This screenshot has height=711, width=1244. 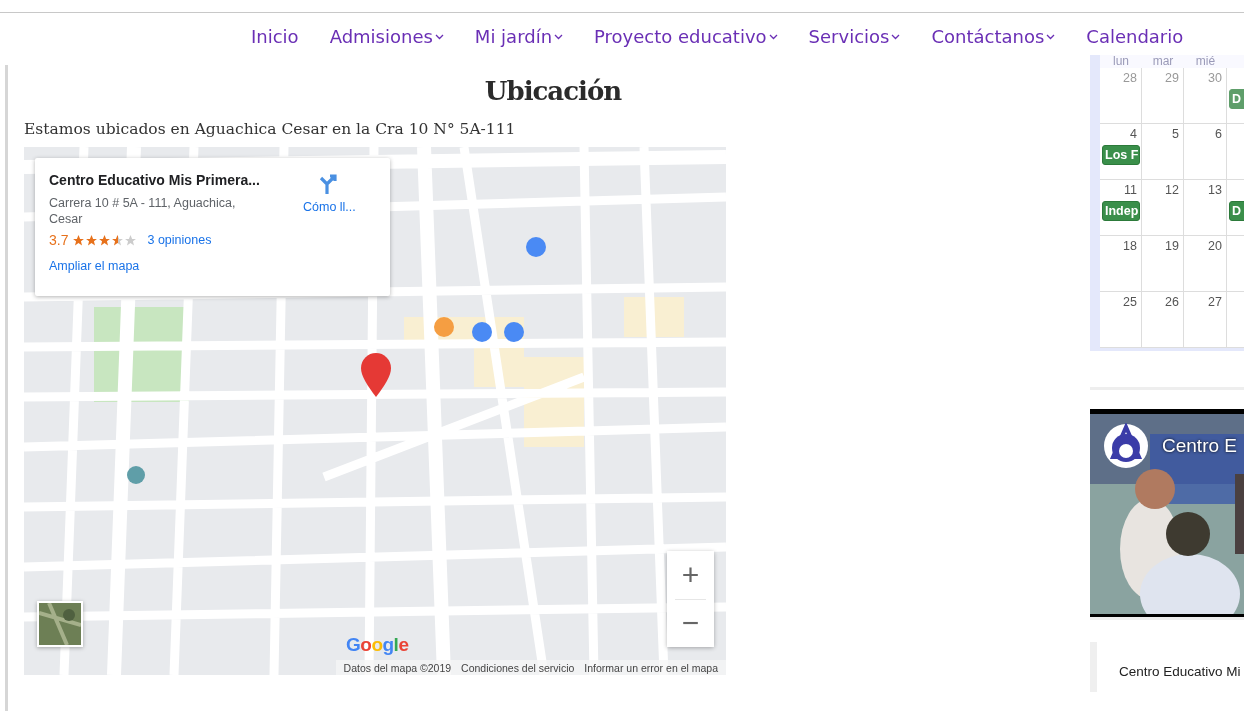 I want to click on day-cell: 20, so click(x=1205, y=264).